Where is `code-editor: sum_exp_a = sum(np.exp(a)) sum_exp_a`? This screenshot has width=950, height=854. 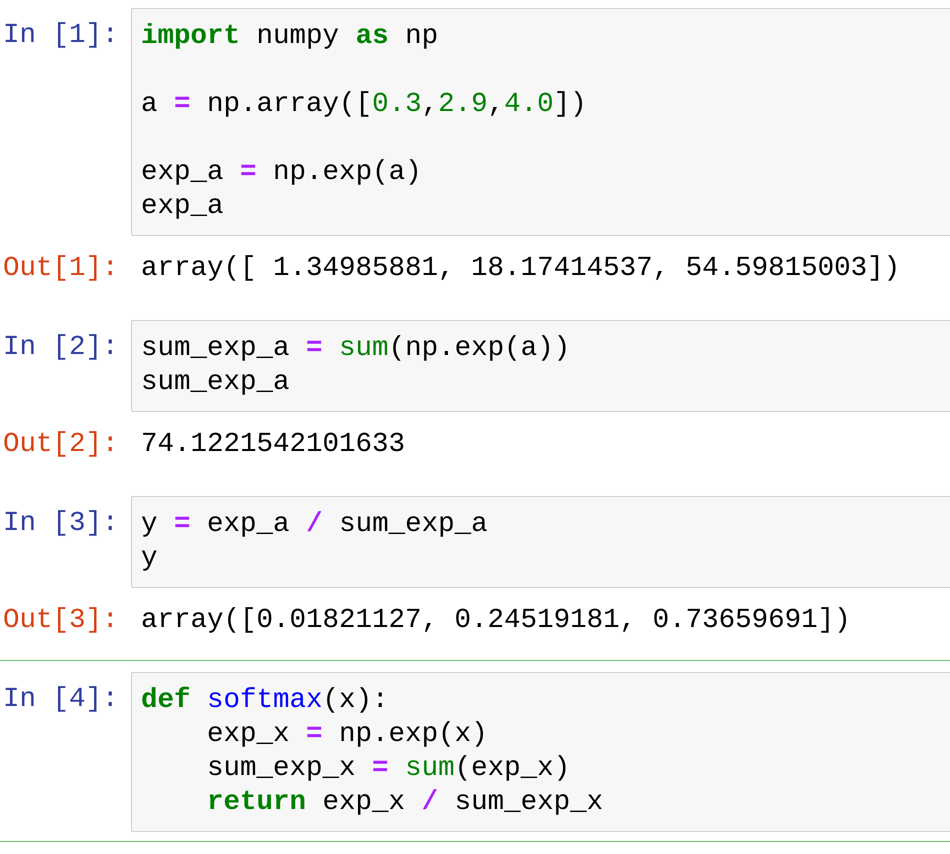 code-editor: sum_exp_a = sum(np.exp(a)) sum_exp_a is located at coordinates (540, 366).